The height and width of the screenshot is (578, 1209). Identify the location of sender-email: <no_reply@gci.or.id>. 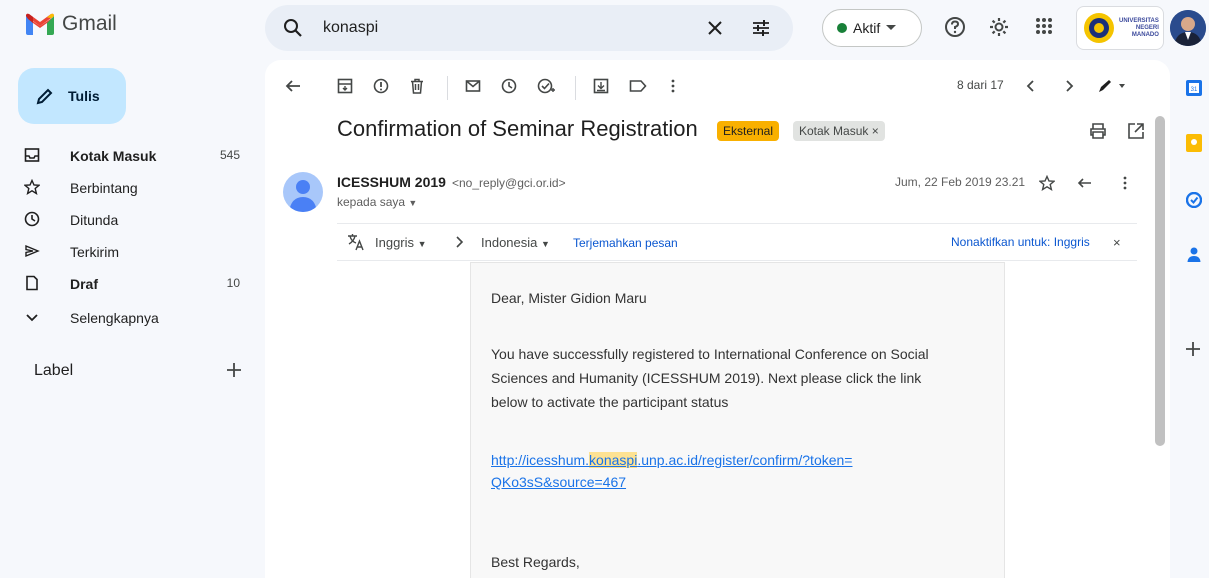
(509, 183).